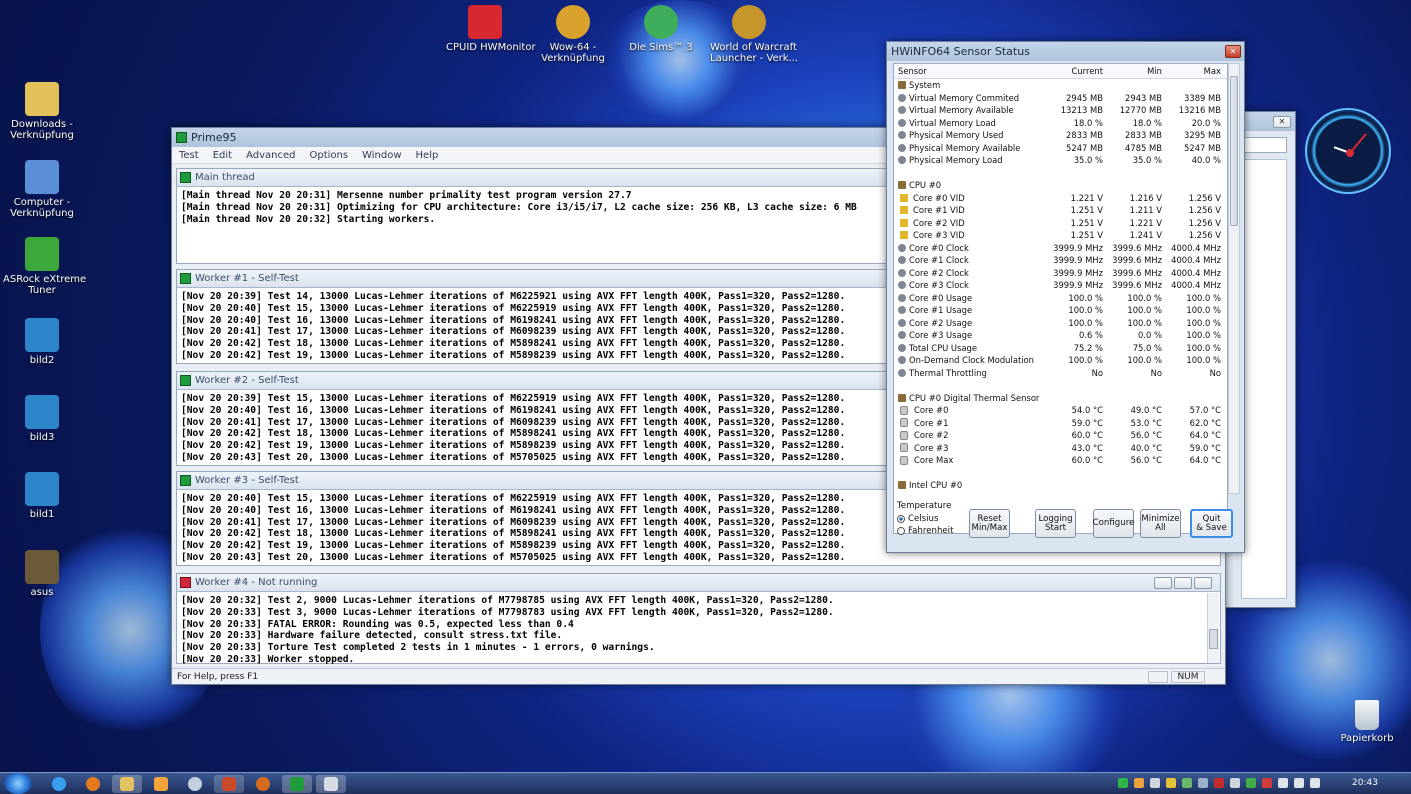 This screenshot has height=794, width=1411. I want to click on sensor-row: Core #0 Usage 100.0 % 100.0 % 100.0 %, so click(1060, 298).